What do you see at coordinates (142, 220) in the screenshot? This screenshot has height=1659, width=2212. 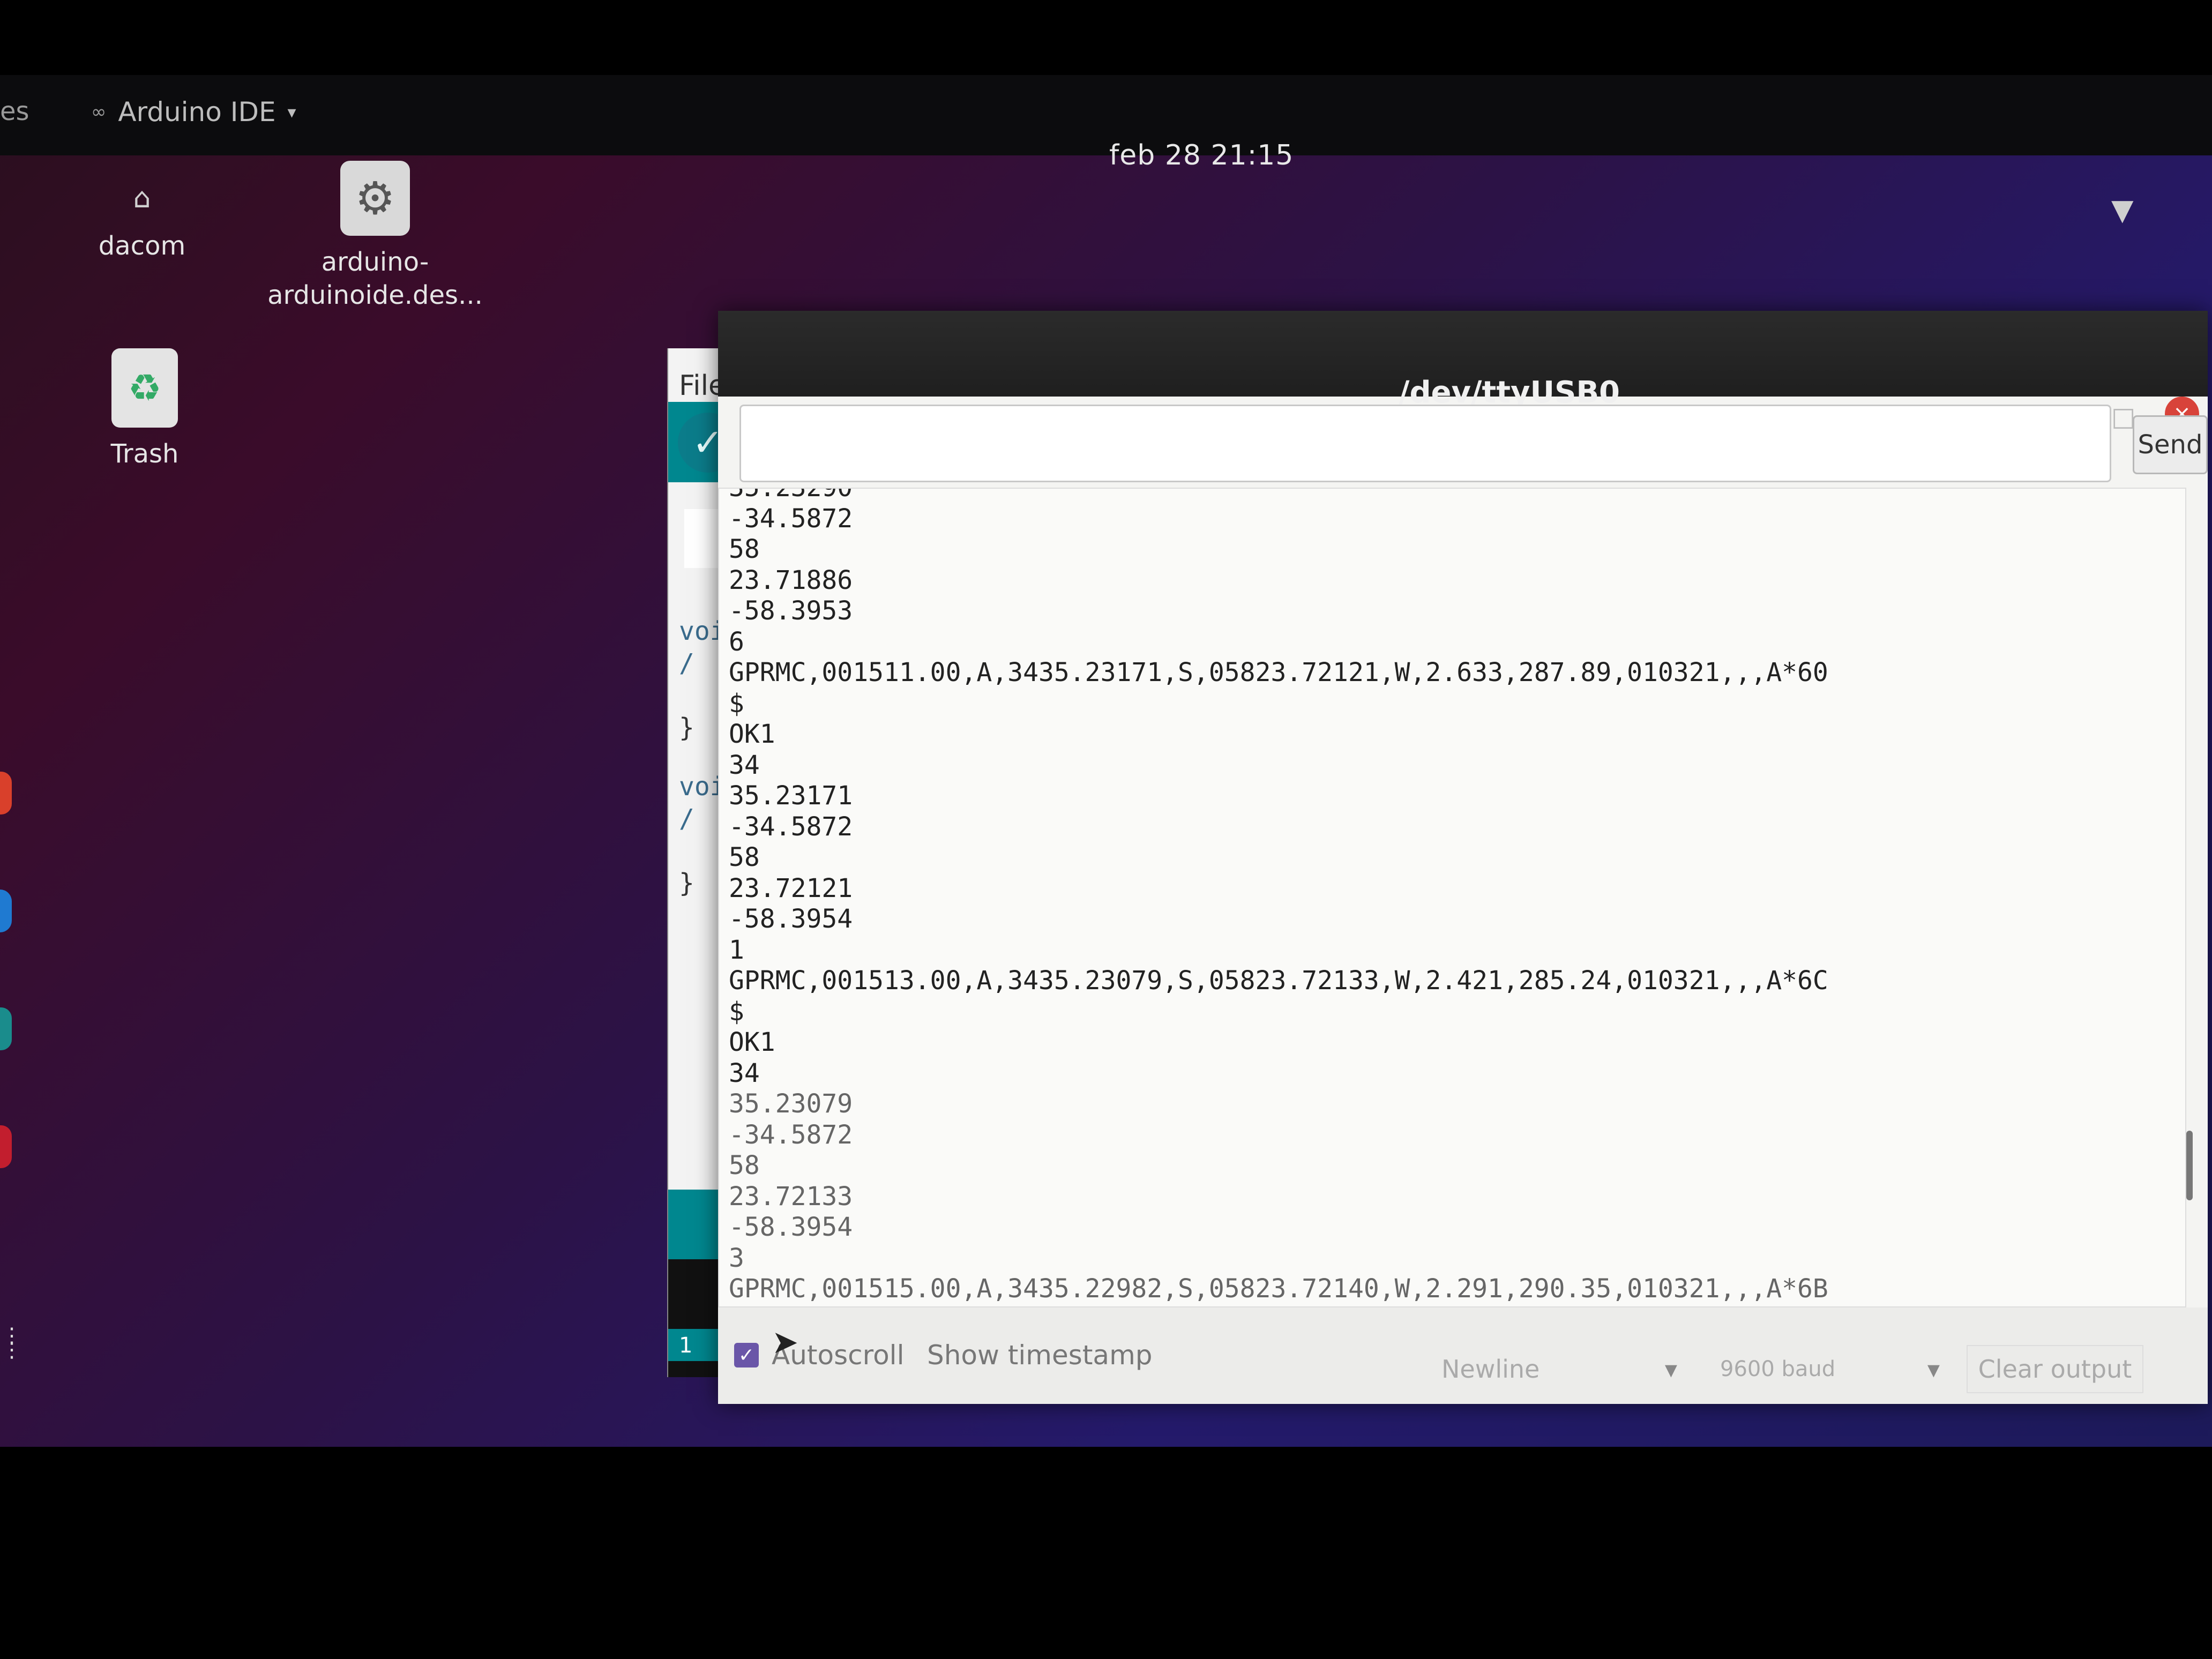 I see `desktop-icon-home: ⌂ dacom` at bounding box center [142, 220].